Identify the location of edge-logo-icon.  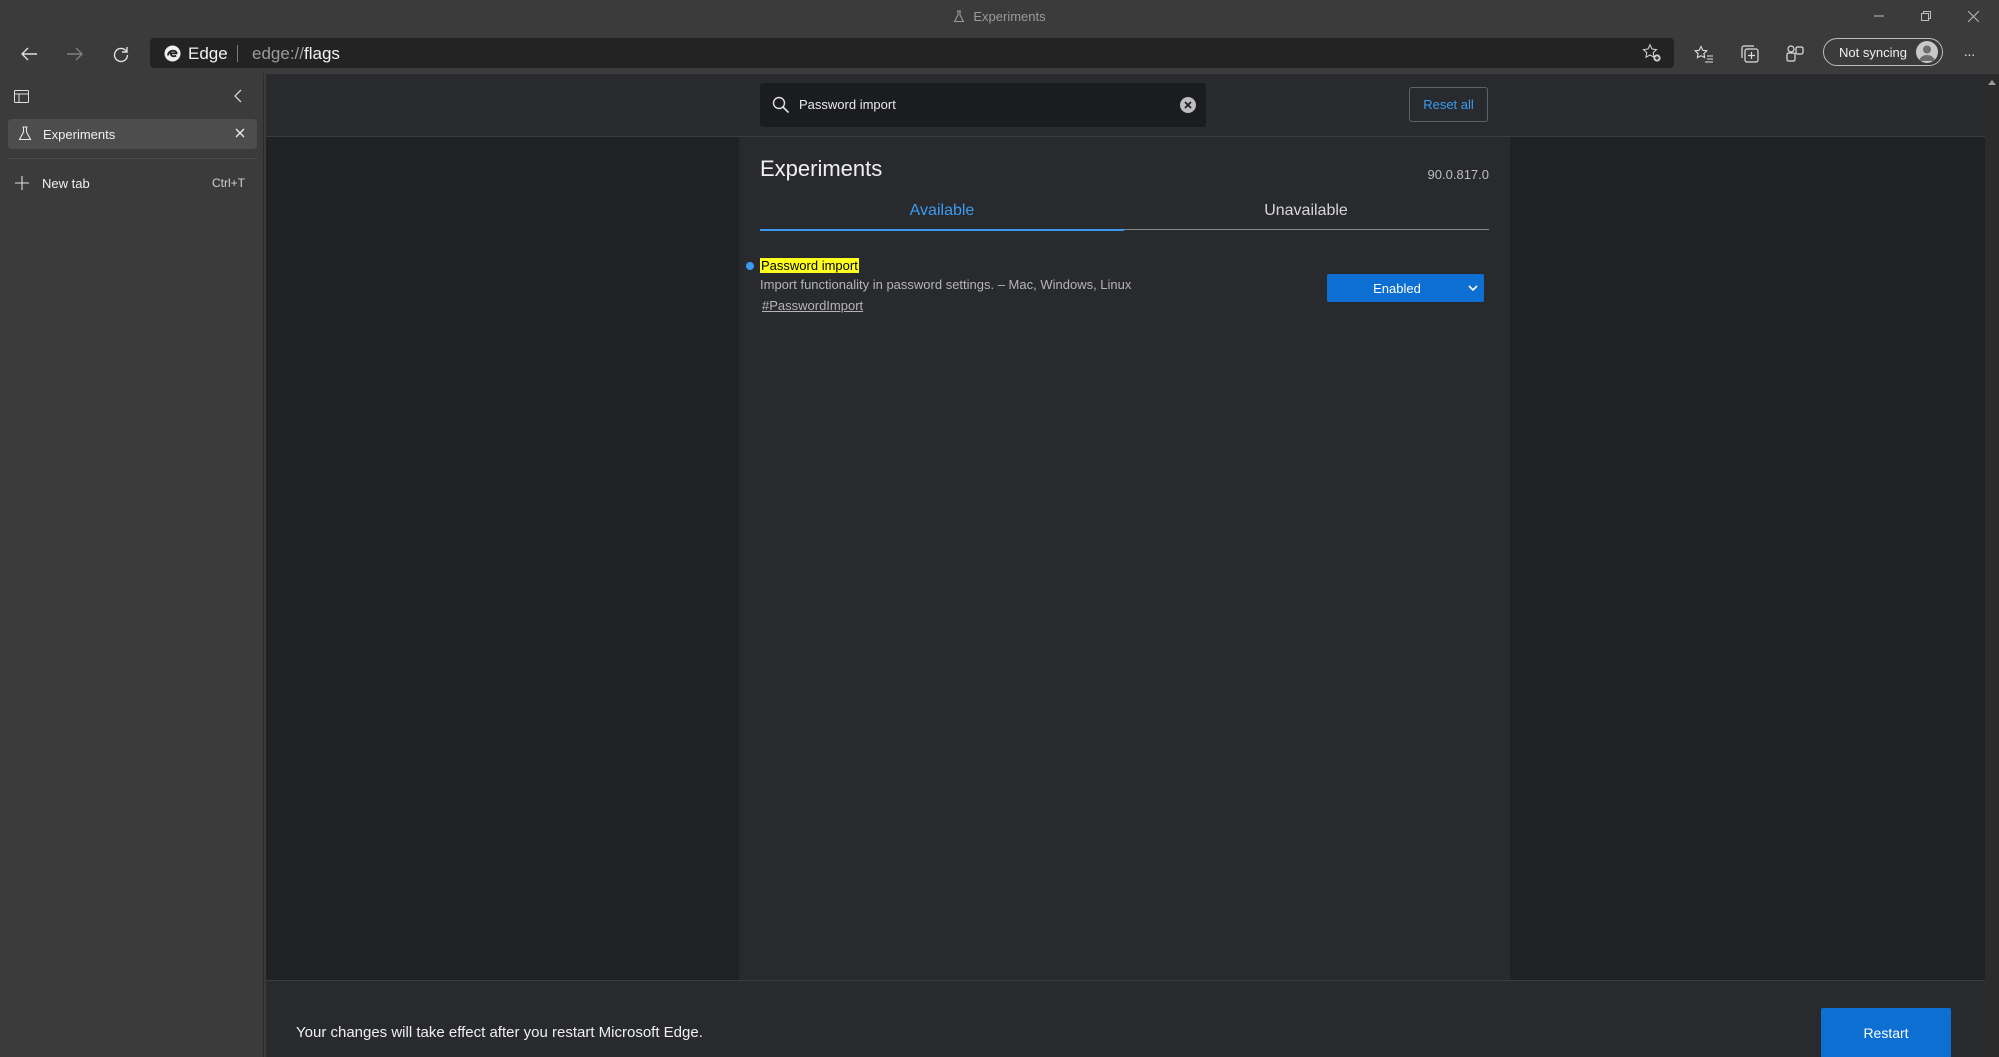
(172, 53).